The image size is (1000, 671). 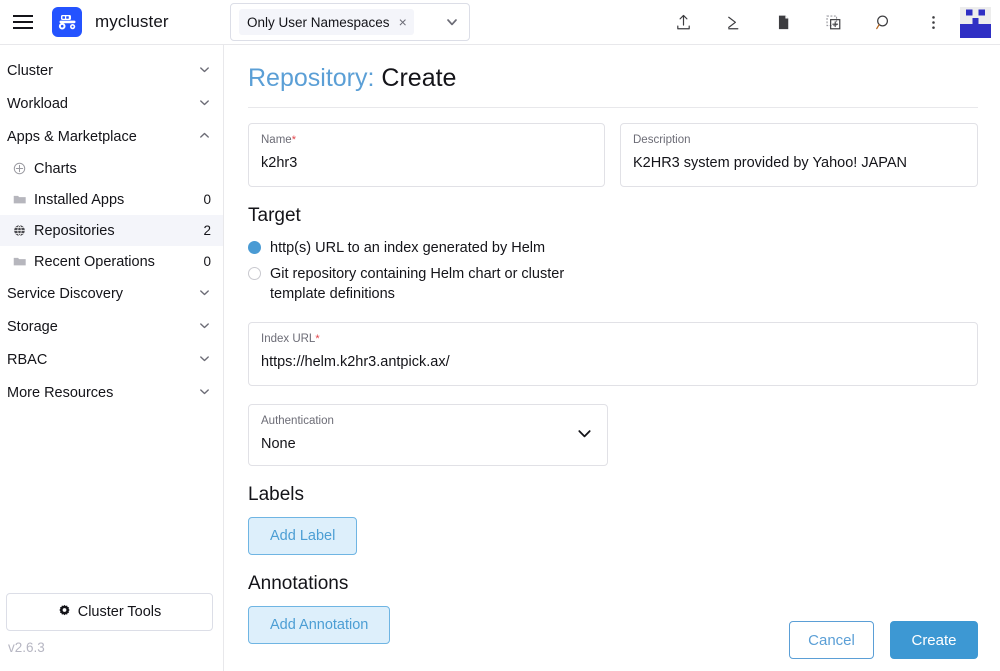 I want to click on description-input: K2HR3 system provided by Yahoo! JAPAN, so click(x=799, y=163).